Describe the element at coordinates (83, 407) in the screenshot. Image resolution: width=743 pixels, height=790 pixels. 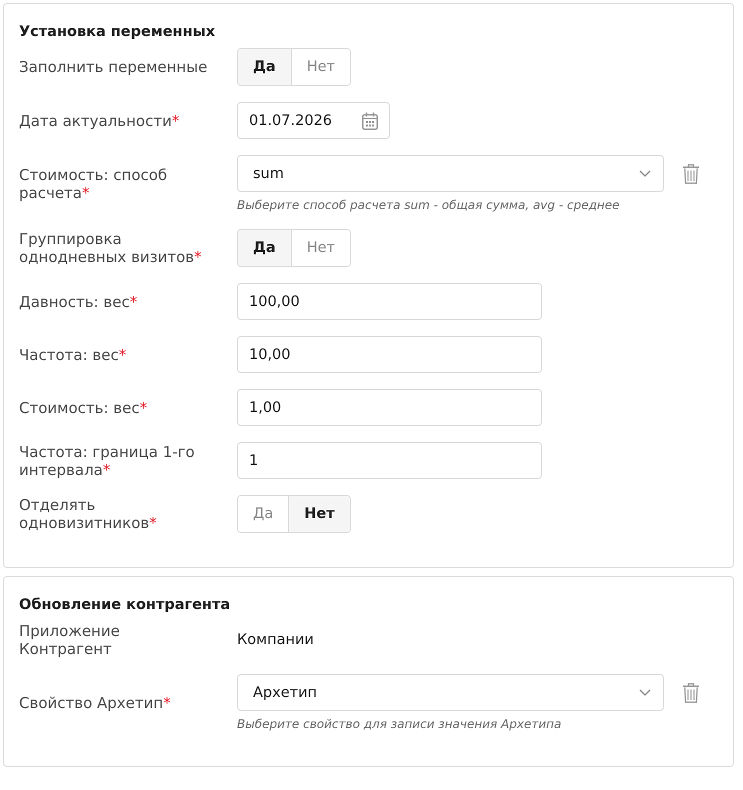
I see `field-label: Стоимость: вес*` at that location.